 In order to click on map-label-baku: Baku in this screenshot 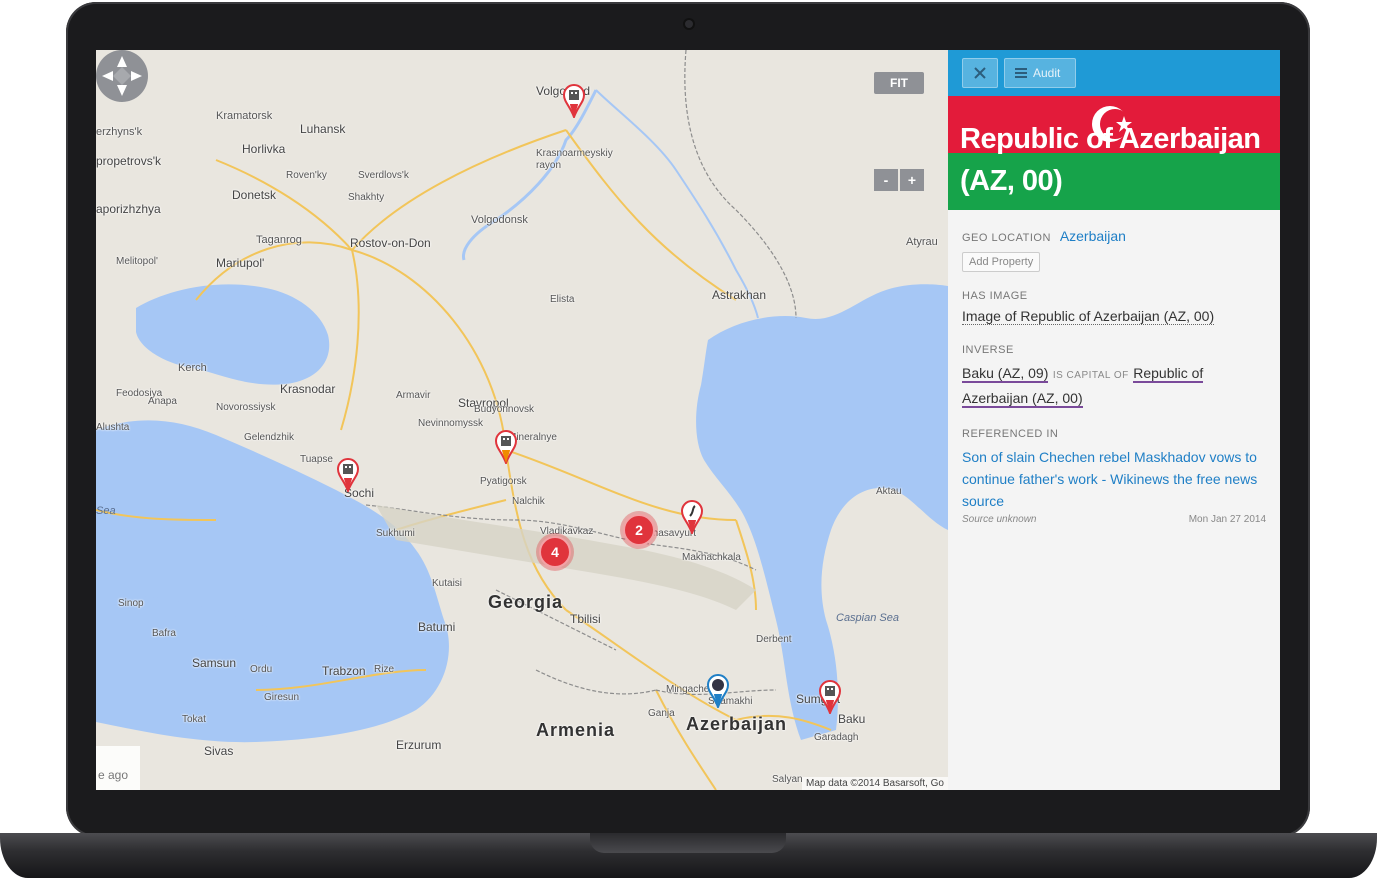, I will do `click(852, 719)`.